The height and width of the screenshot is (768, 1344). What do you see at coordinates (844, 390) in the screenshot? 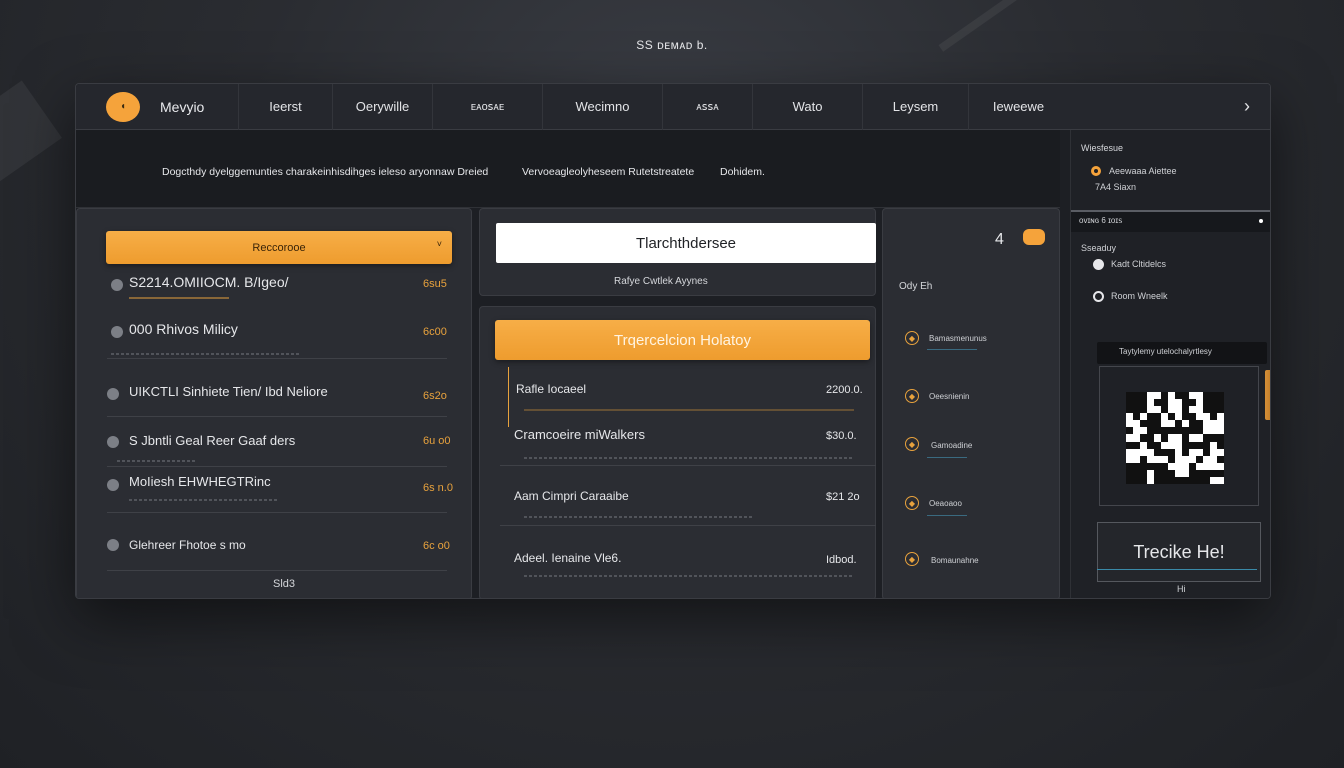
I see `transaction-amount: 2200.0.` at bounding box center [844, 390].